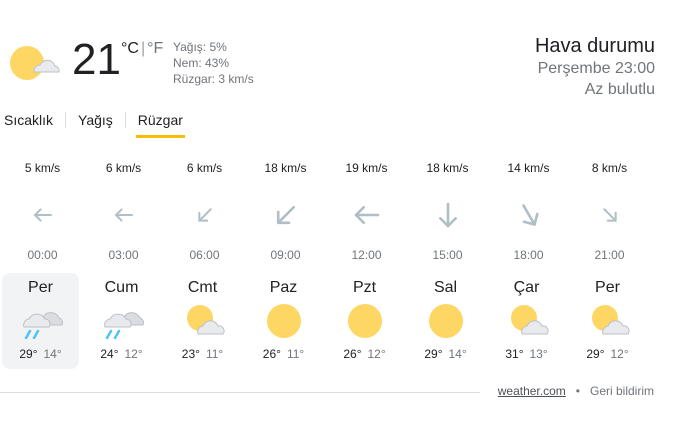  What do you see at coordinates (607, 354) in the screenshot?
I see `day-temperatures: 29° 12°` at bounding box center [607, 354].